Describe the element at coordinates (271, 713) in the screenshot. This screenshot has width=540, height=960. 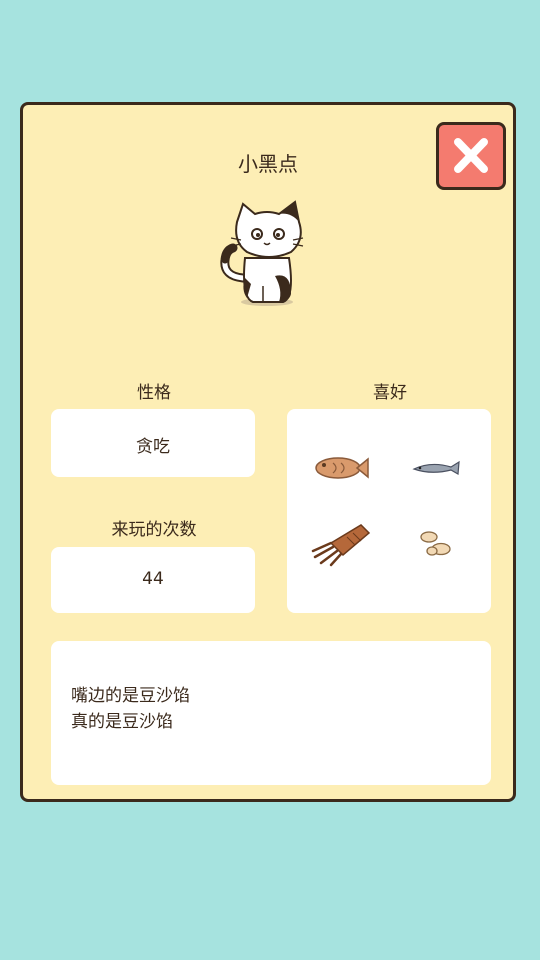
I see `message-card: 嘴边的是豆沙馅 真的是豆沙馅` at that location.